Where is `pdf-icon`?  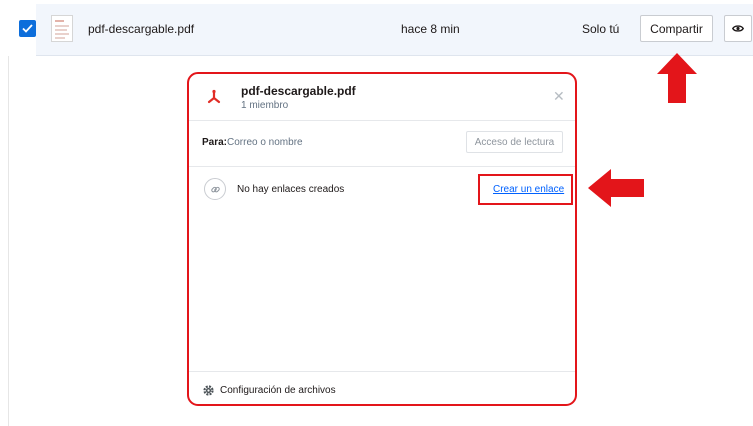
pdf-icon is located at coordinates (214, 96).